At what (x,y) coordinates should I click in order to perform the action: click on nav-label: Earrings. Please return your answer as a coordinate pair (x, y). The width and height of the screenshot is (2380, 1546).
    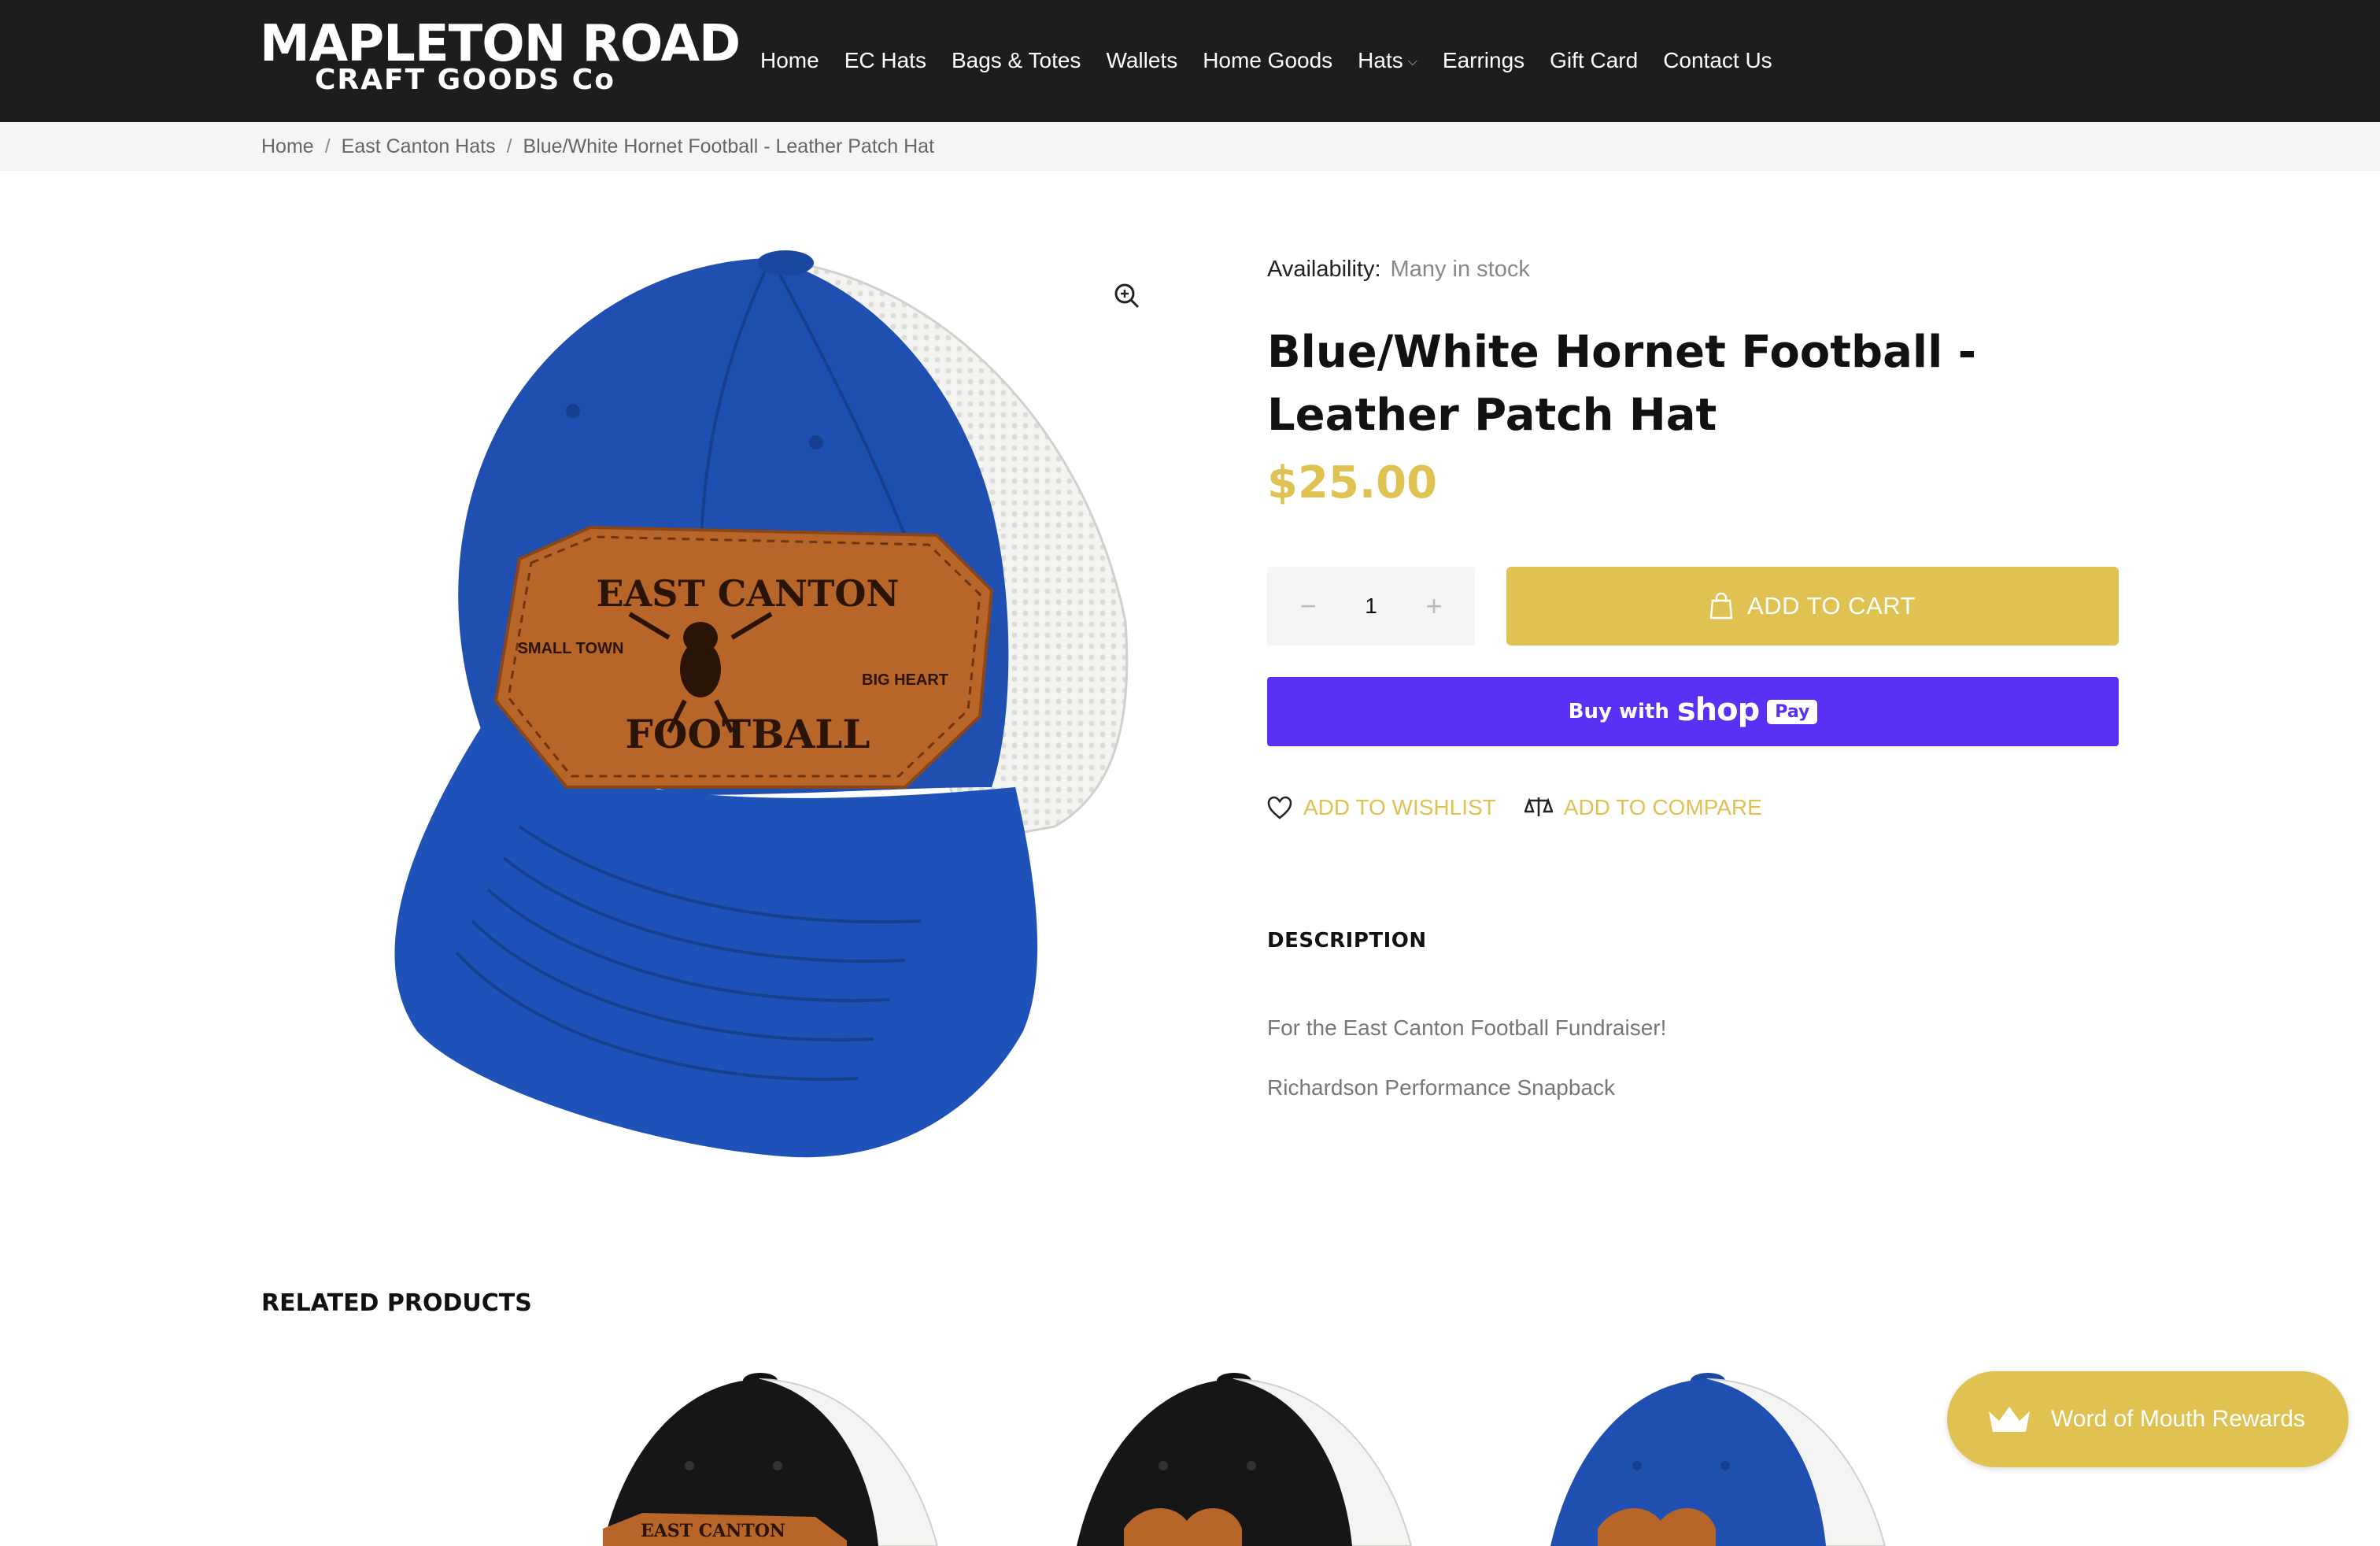
    Looking at the image, I should click on (1483, 60).